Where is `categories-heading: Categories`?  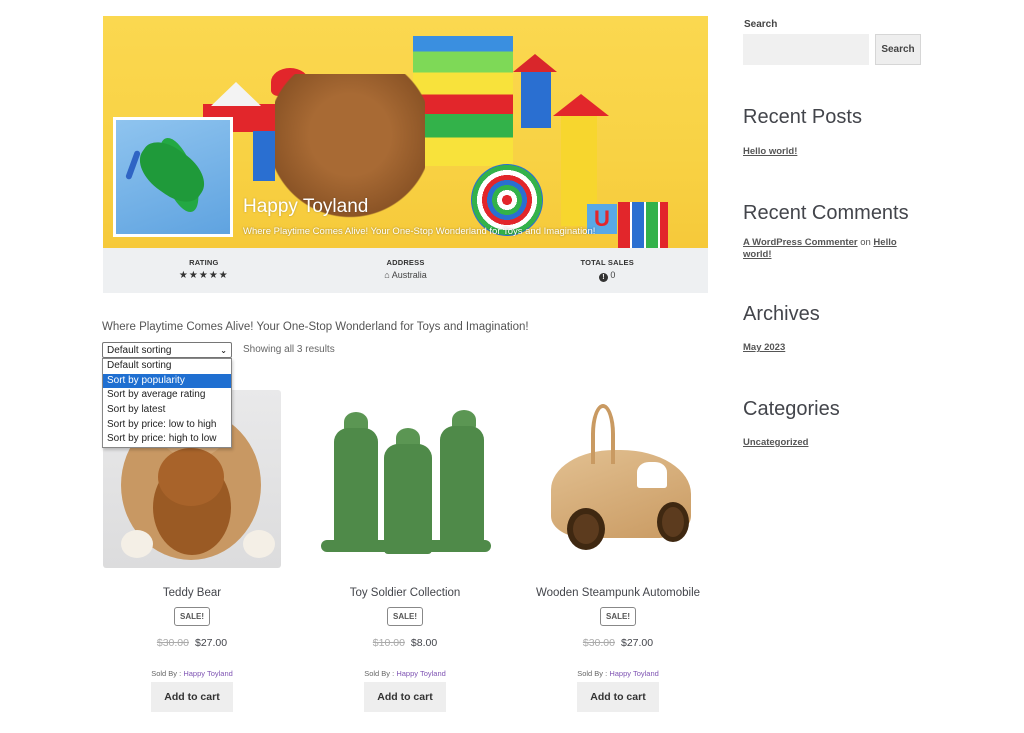
categories-heading: Categories is located at coordinates (791, 409).